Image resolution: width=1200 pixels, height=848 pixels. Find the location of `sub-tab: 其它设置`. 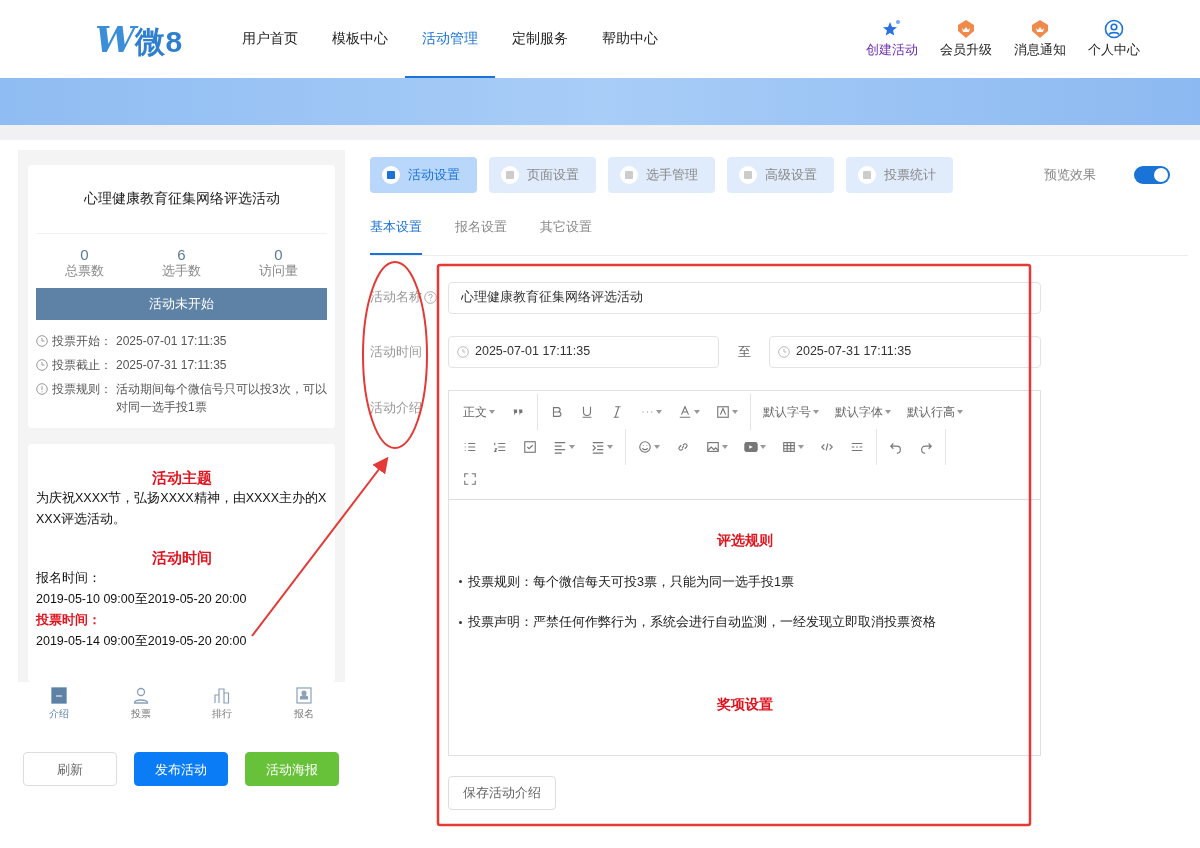

sub-tab: 其它设置 is located at coordinates (566, 233).